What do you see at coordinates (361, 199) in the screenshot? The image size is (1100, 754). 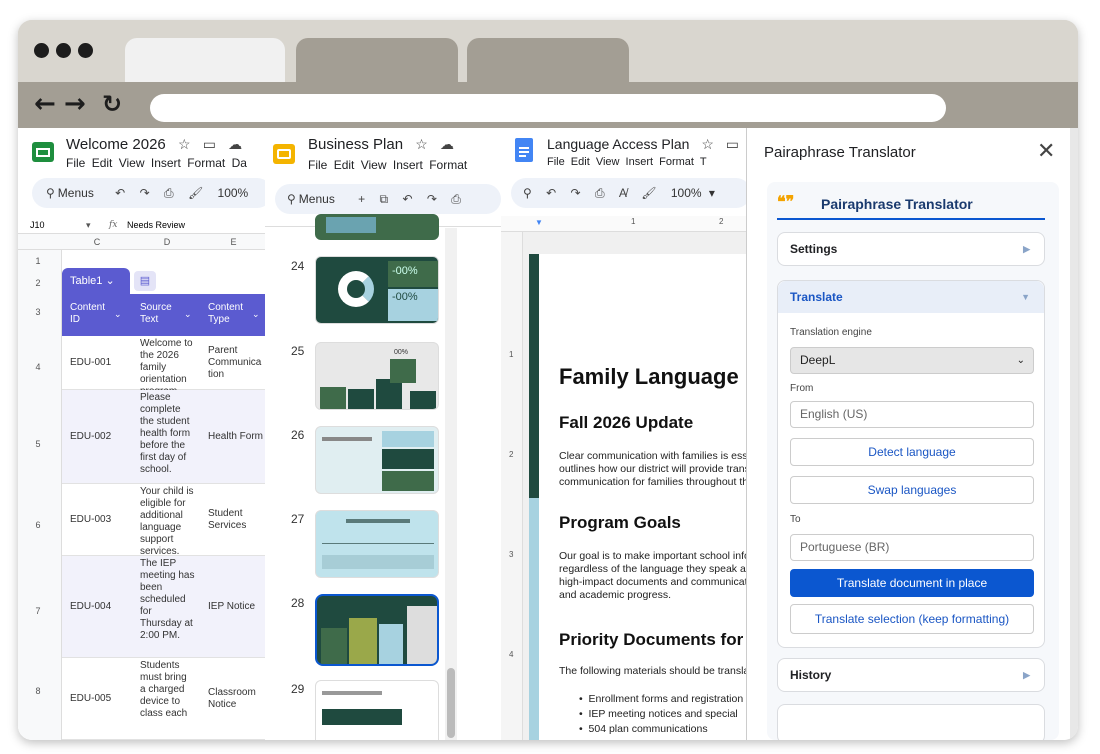 I see `add-icon: +` at bounding box center [361, 199].